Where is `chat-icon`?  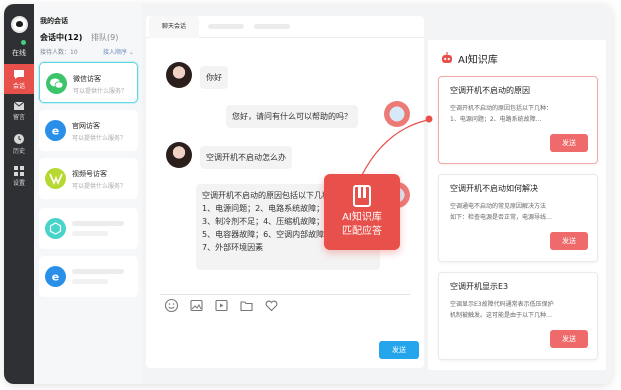 chat-icon is located at coordinates (19, 74).